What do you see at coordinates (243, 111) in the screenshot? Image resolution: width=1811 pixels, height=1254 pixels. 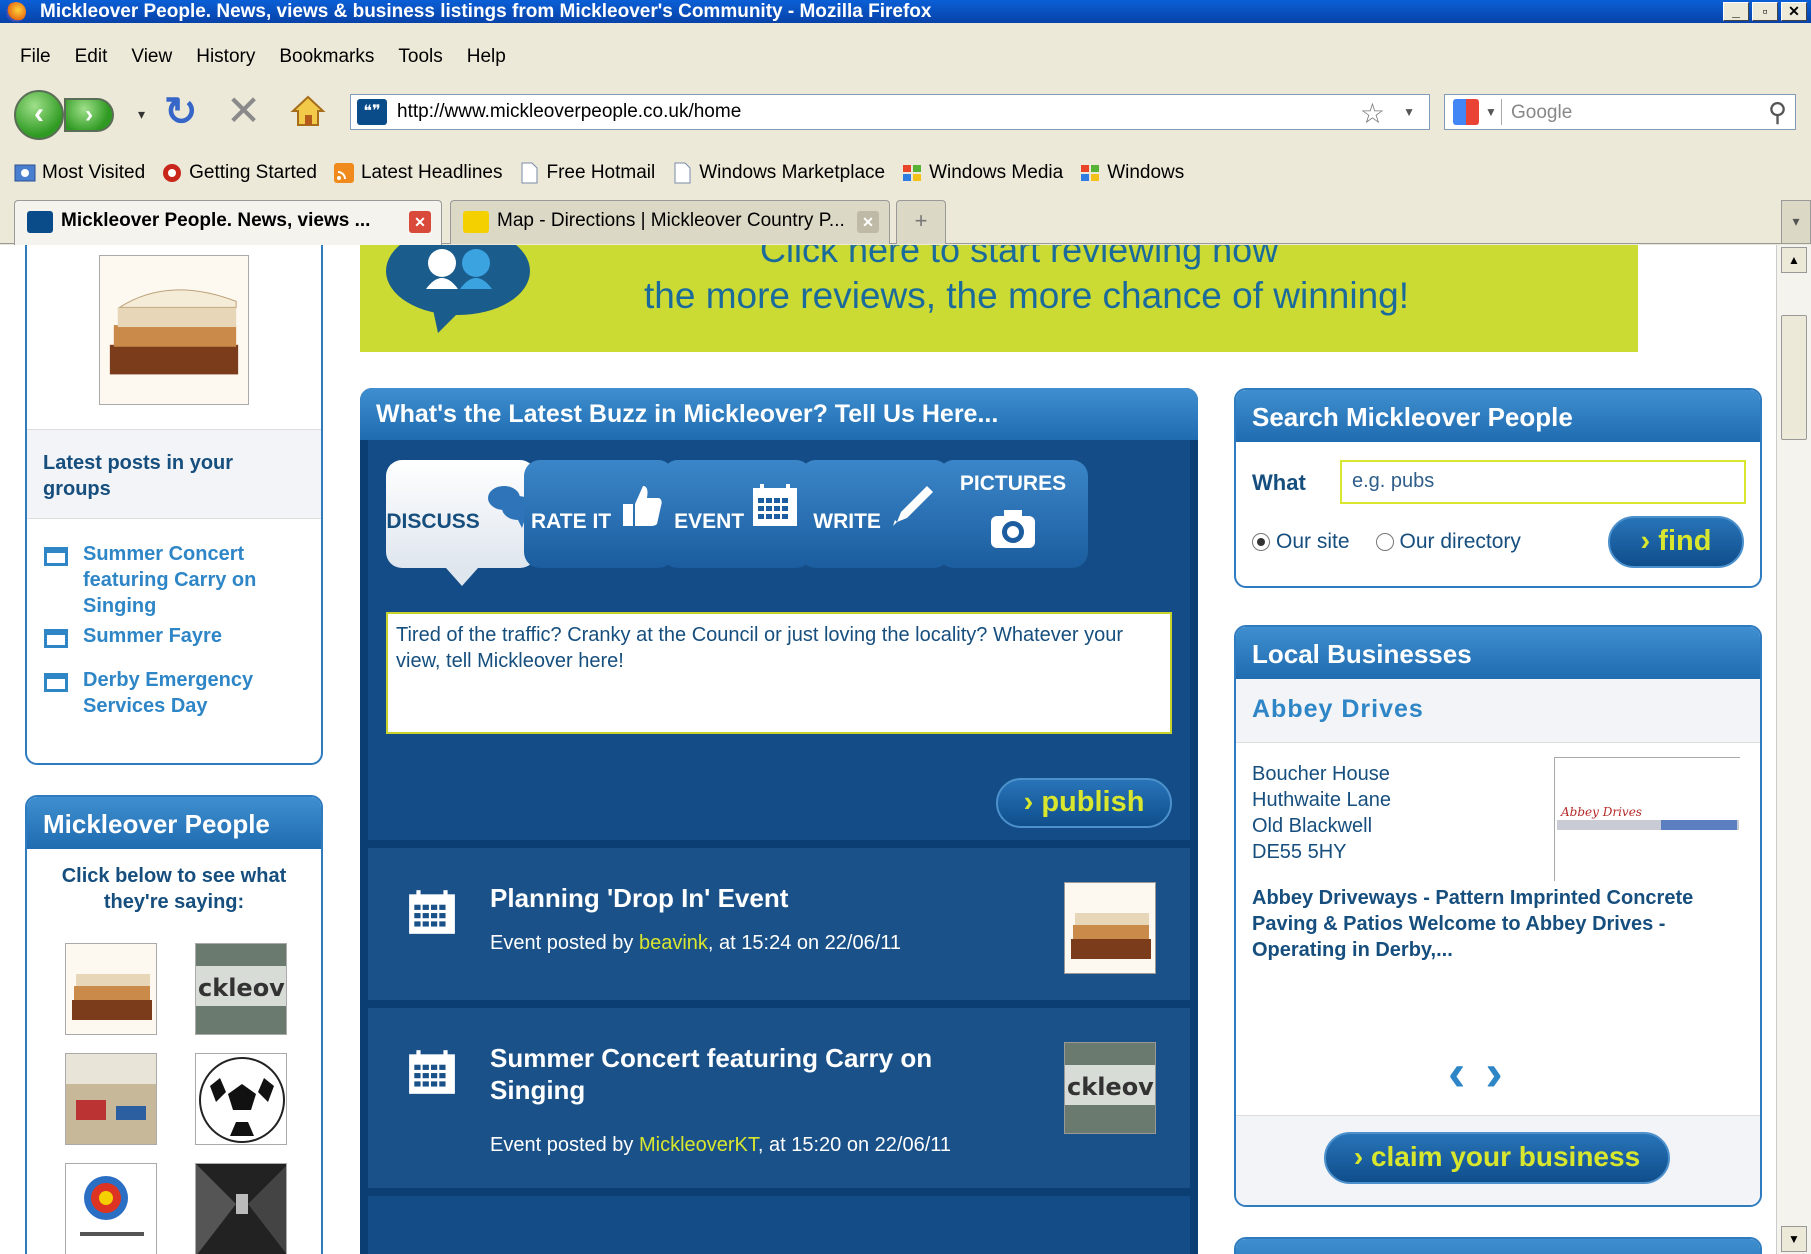 I see `stop-icon: ✕` at bounding box center [243, 111].